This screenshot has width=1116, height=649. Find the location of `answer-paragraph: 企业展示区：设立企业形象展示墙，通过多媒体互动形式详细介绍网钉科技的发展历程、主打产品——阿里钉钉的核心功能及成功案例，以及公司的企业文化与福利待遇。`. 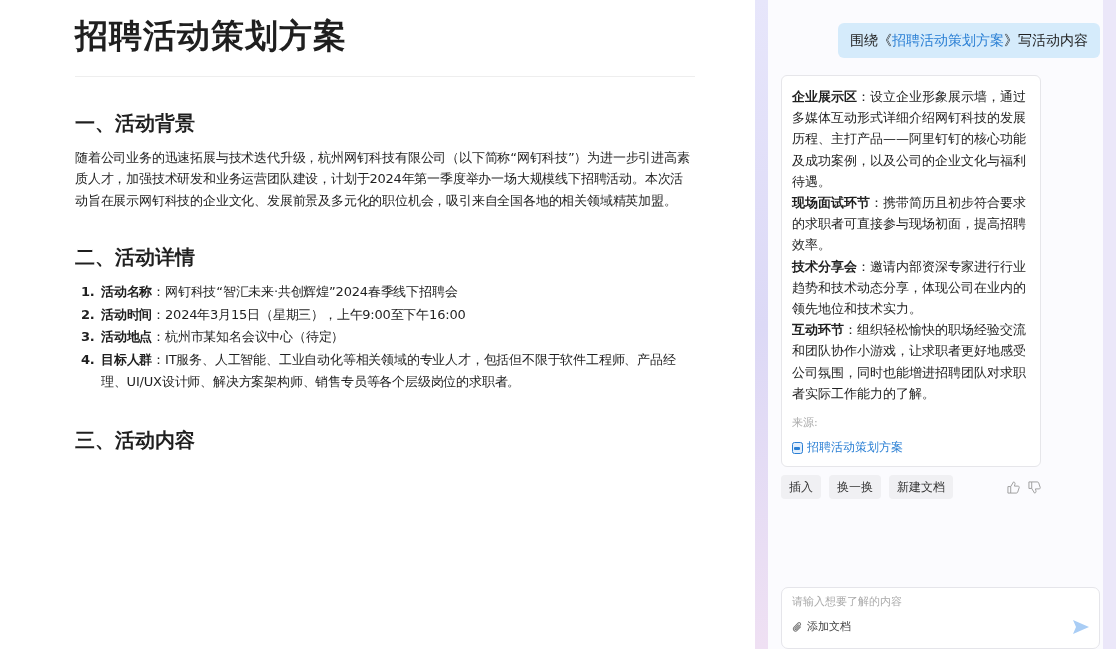

answer-paragraph: 企业展示区：设立企业形象展示墙，通过多媒体互动形式详细介绍网钉科技的发展历程、主打产品——阿里钉钉的核心功能及成功案例，以及公司的企业文化与福利待遇。 is located at coordinates (909, 139).